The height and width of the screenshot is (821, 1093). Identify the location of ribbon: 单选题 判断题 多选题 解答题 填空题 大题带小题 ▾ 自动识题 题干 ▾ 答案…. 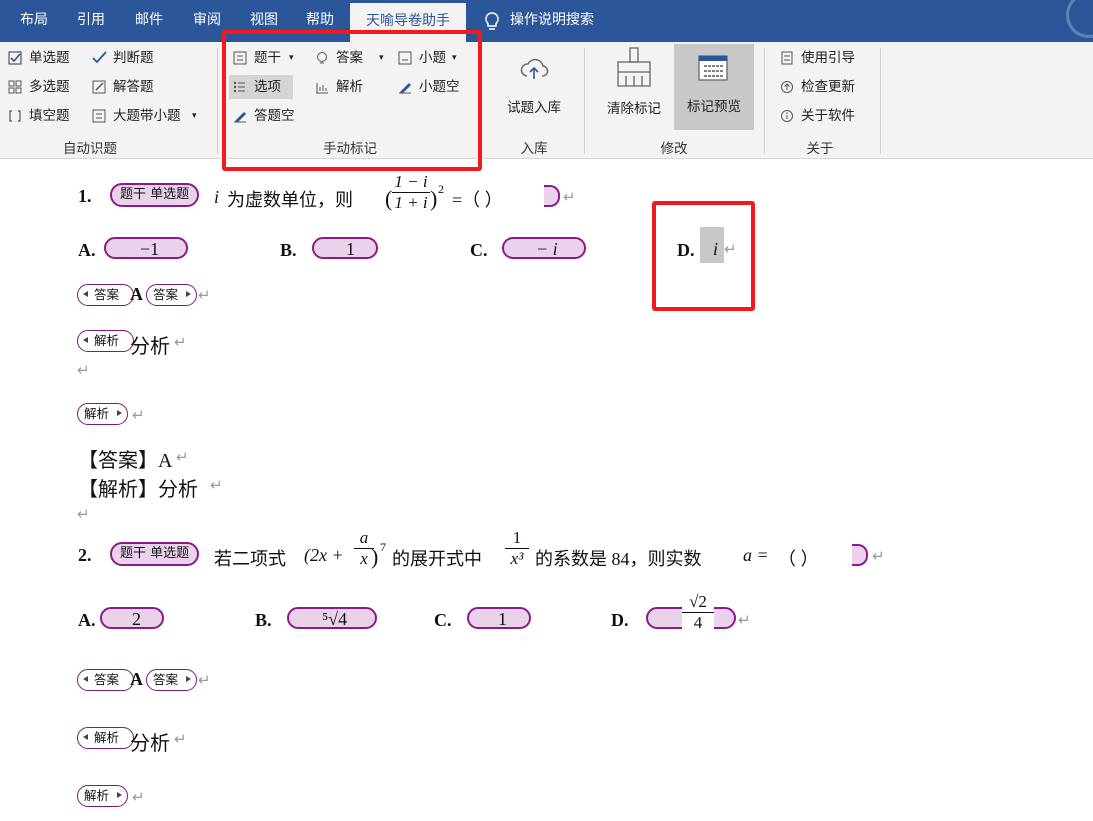
(546, 100).